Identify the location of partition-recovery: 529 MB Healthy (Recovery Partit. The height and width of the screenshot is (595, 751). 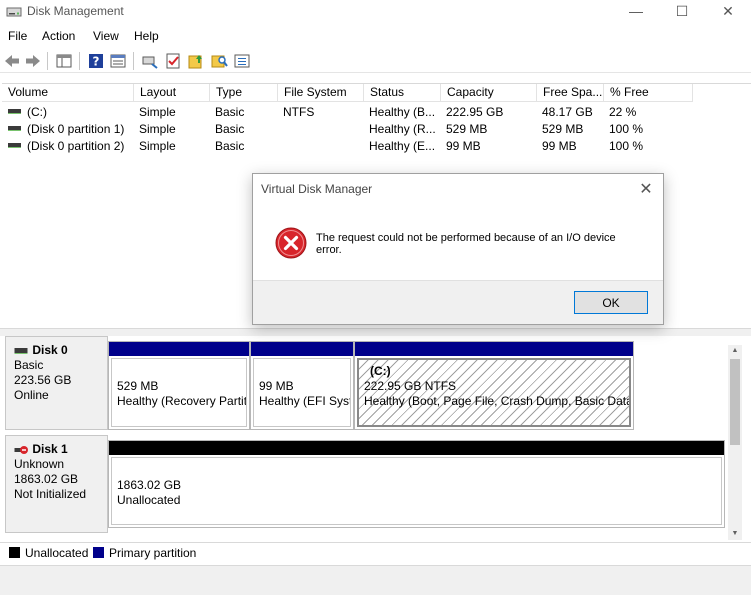
(179, 385).